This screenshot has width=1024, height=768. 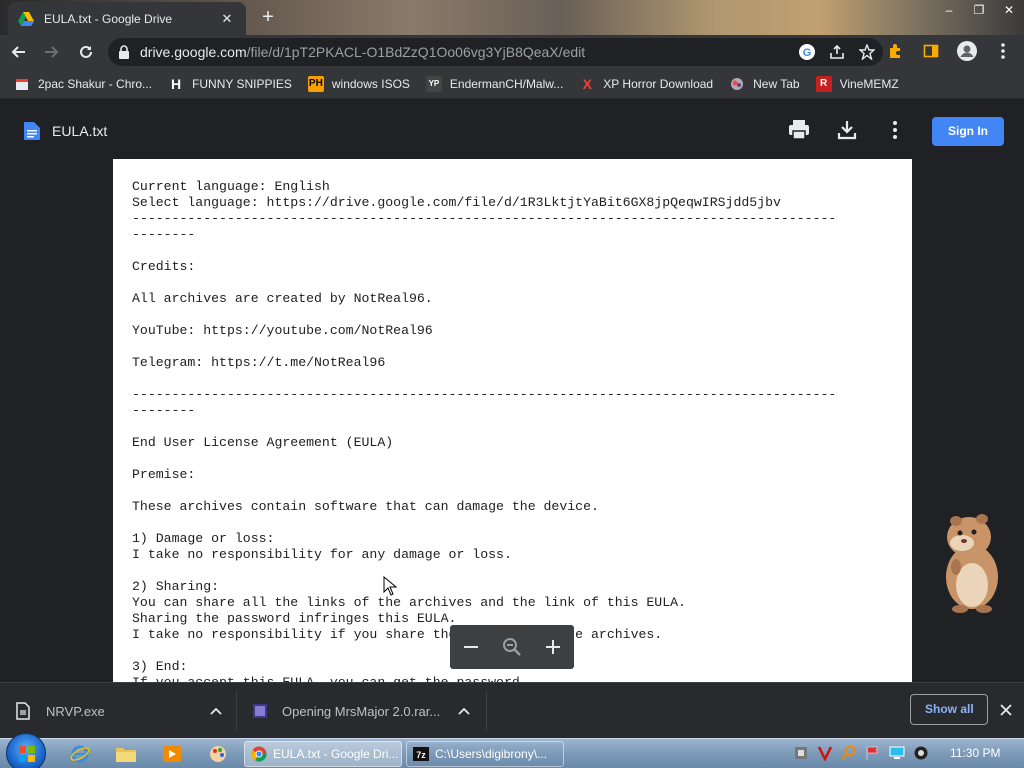 What do you see at coordinates (32, 131) in the screenshot?
I see `text-file-icon` at bounding box center [32, 131].